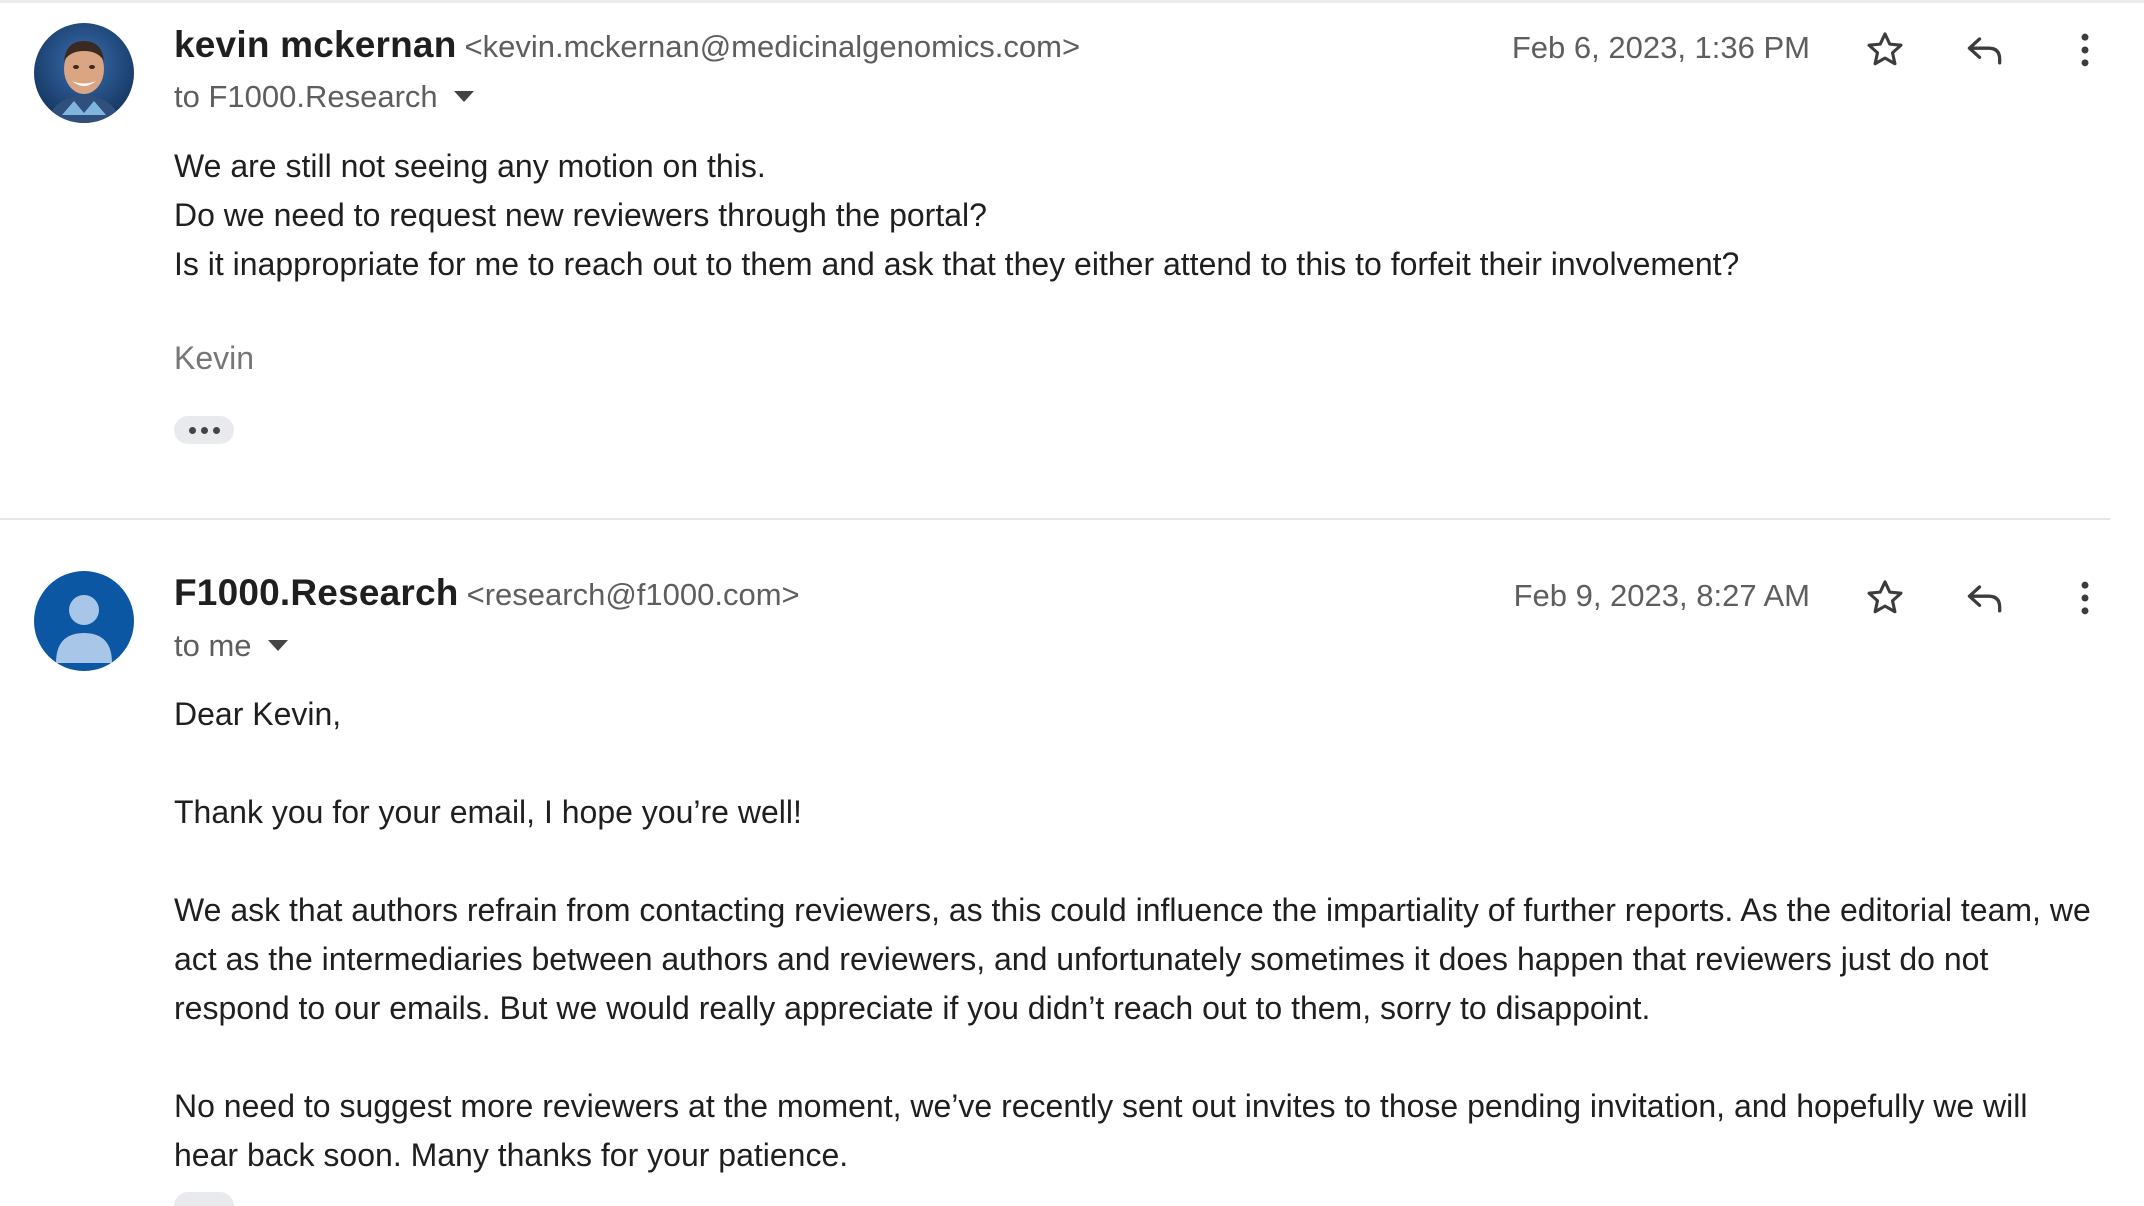 This screenshot has height=1206, width=2144. Describe the element at coordinates (1662, 596) in the screenshot. I see `message-date: Feb 9, 2023, 8:27 AM` at that location.